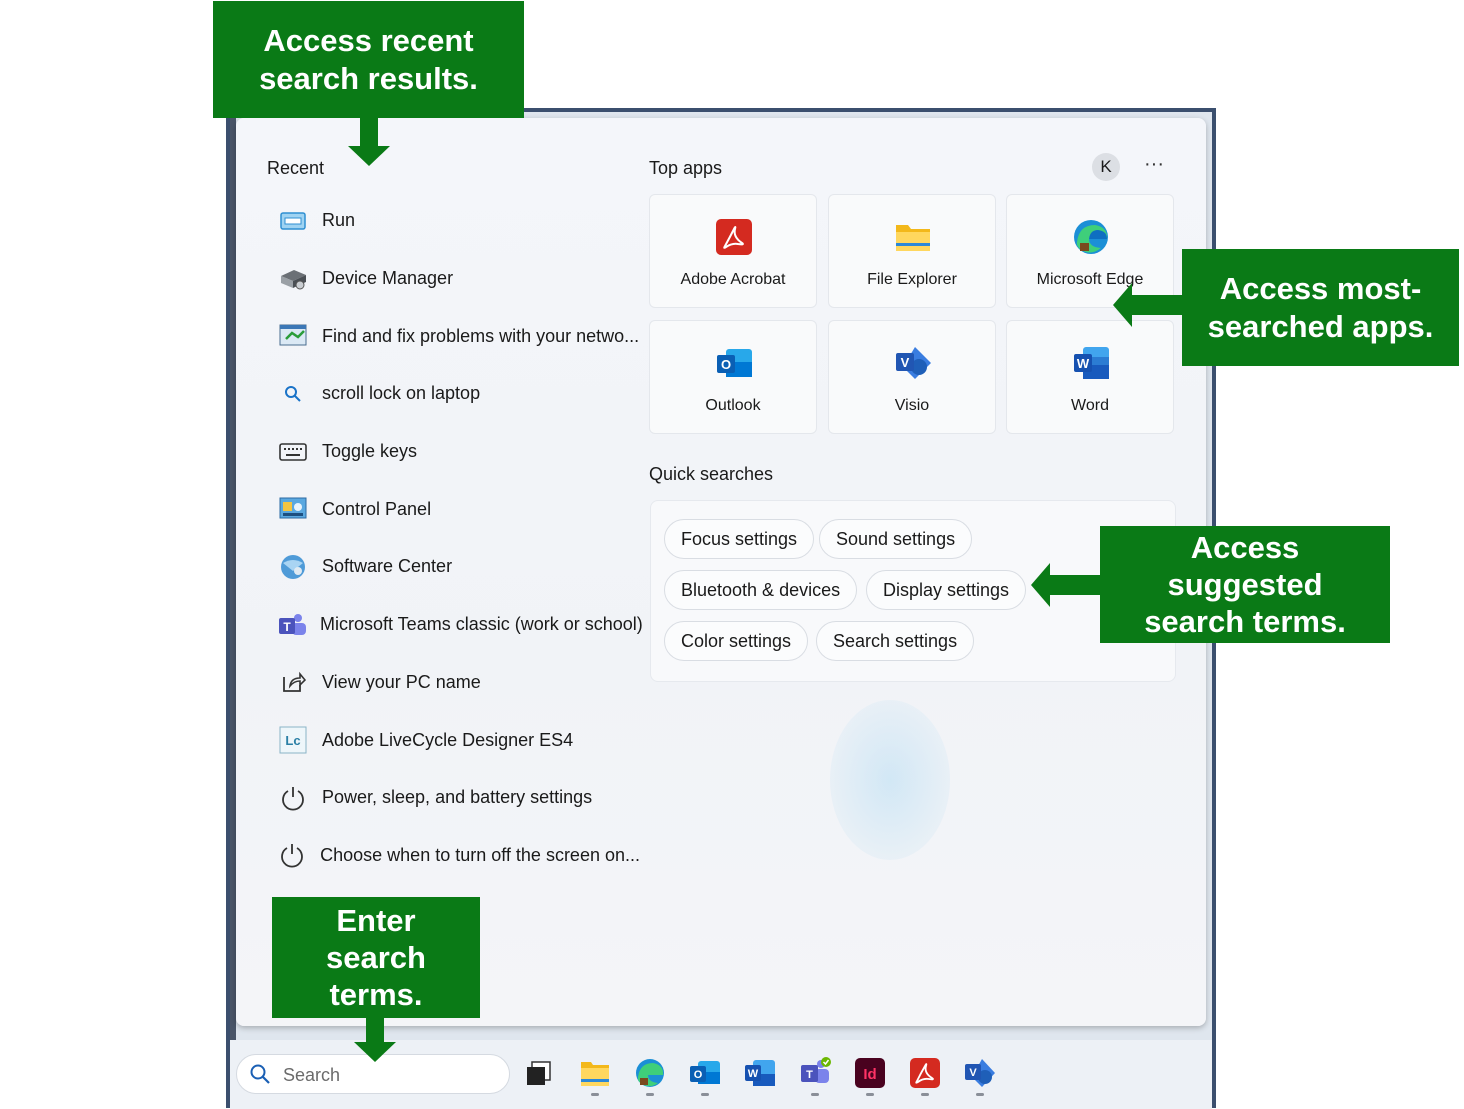  I want to click on callout-recent-text: Access recent search results., so click(368, 59).